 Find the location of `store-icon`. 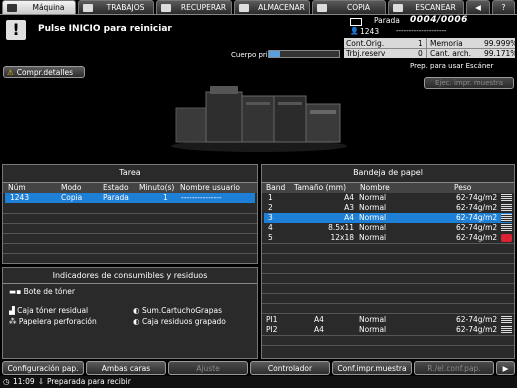

store-icon is located at coordinates (244, 7).